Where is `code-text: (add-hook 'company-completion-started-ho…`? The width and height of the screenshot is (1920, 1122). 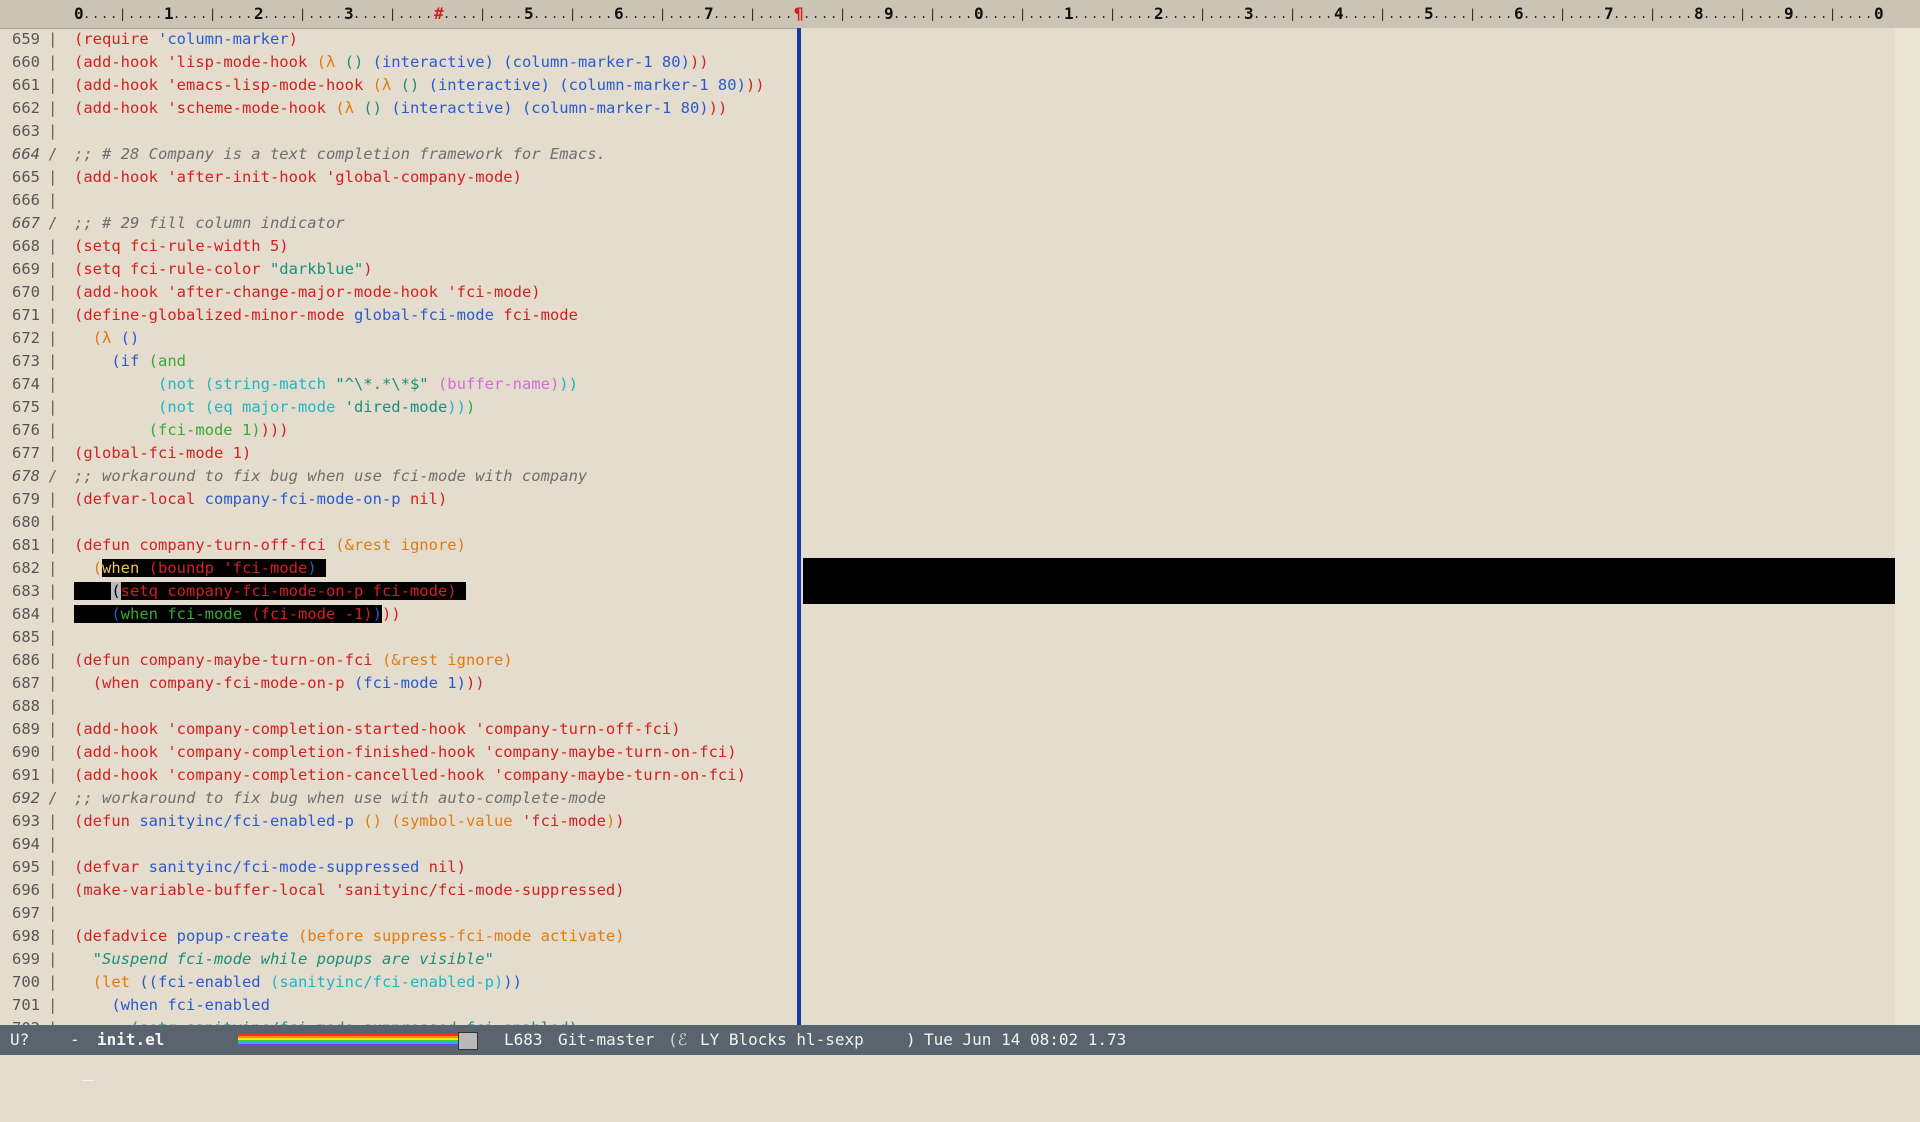 code-text: (add-hook 'company-completion-started-ho… is located at coordinates (377, 729).